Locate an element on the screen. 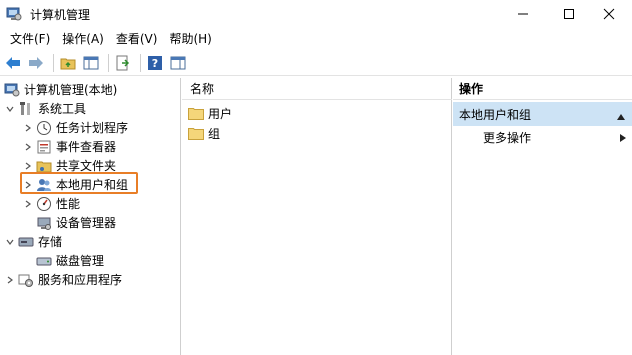 The image size is (632, 355). tree-item-storage: 存储 is located at coordinates (33, 241).